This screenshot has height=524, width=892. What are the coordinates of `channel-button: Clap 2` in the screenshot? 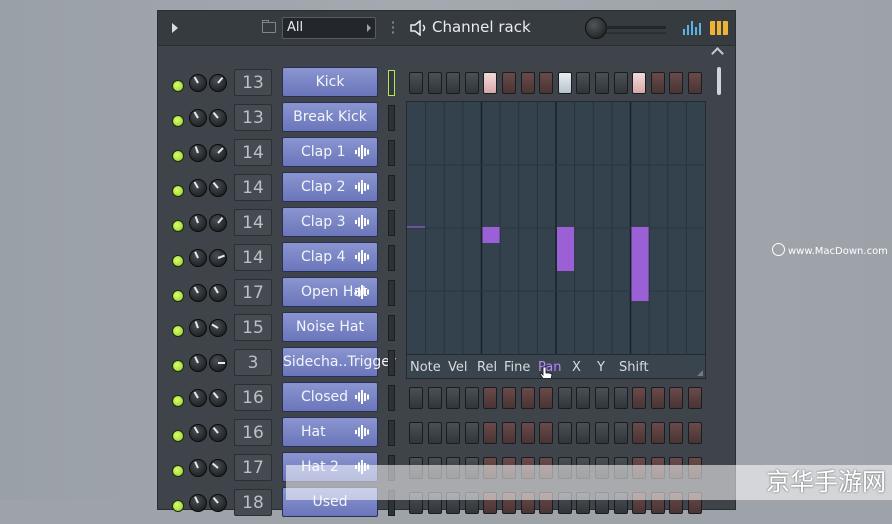 It's located at (330, 187).